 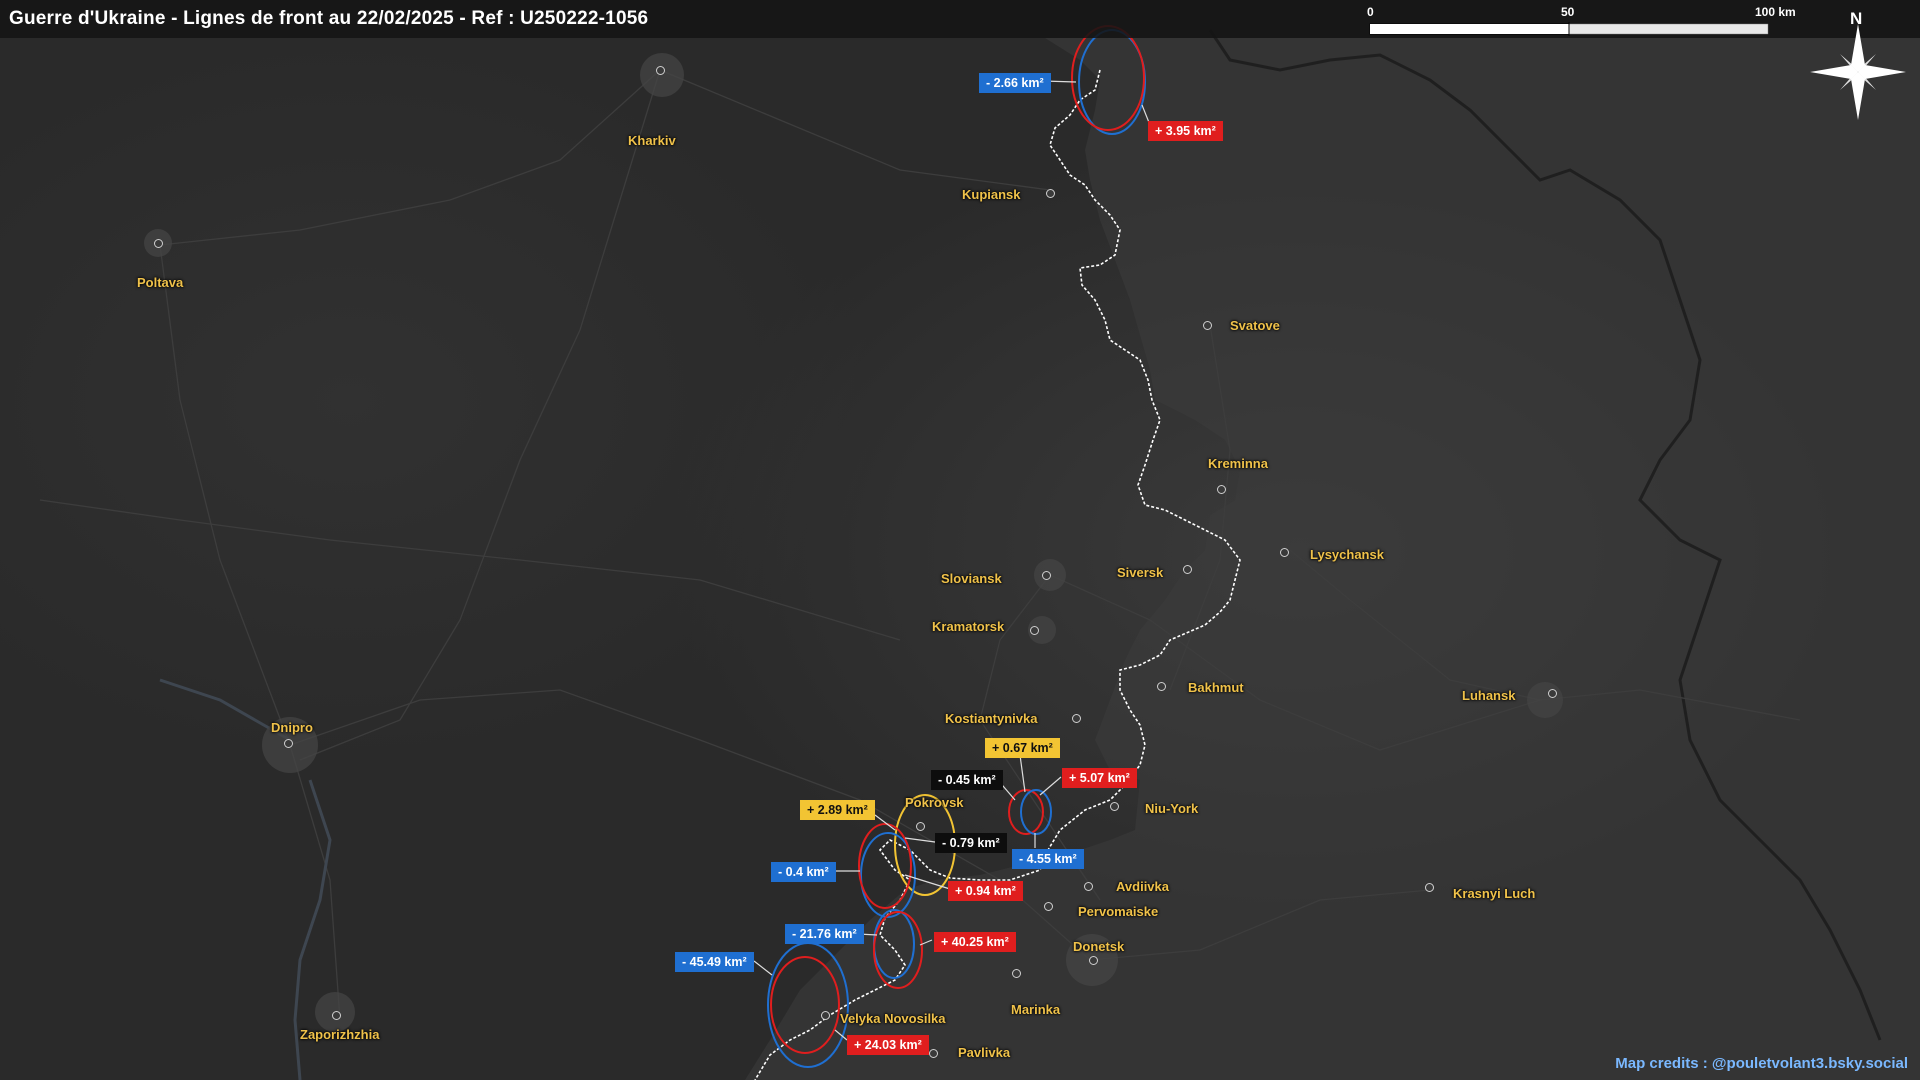 What do you see at coordinates (893, 1018) in the screenshot?
I see `city-label: Velyka Novosilka` at bounding box center [893, 1018].